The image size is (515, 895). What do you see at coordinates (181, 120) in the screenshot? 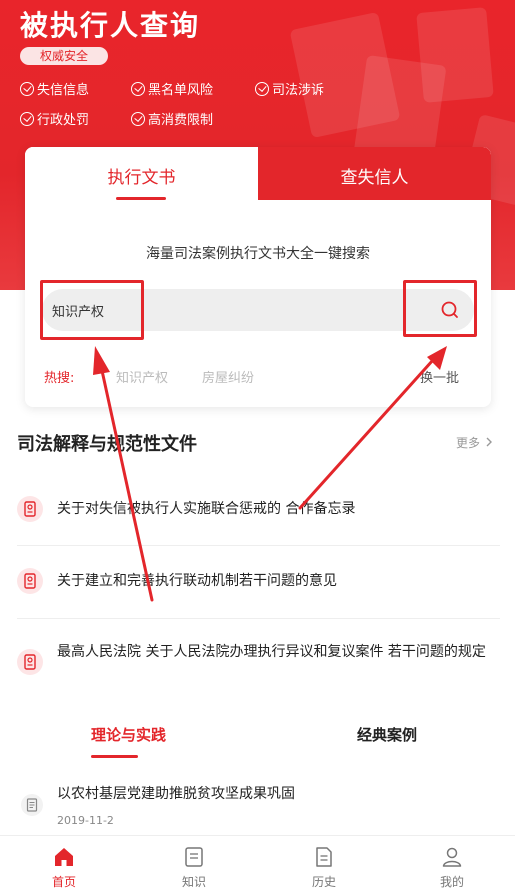
I see `feature-label: 高消费限制` at bounding box center [181, 120].